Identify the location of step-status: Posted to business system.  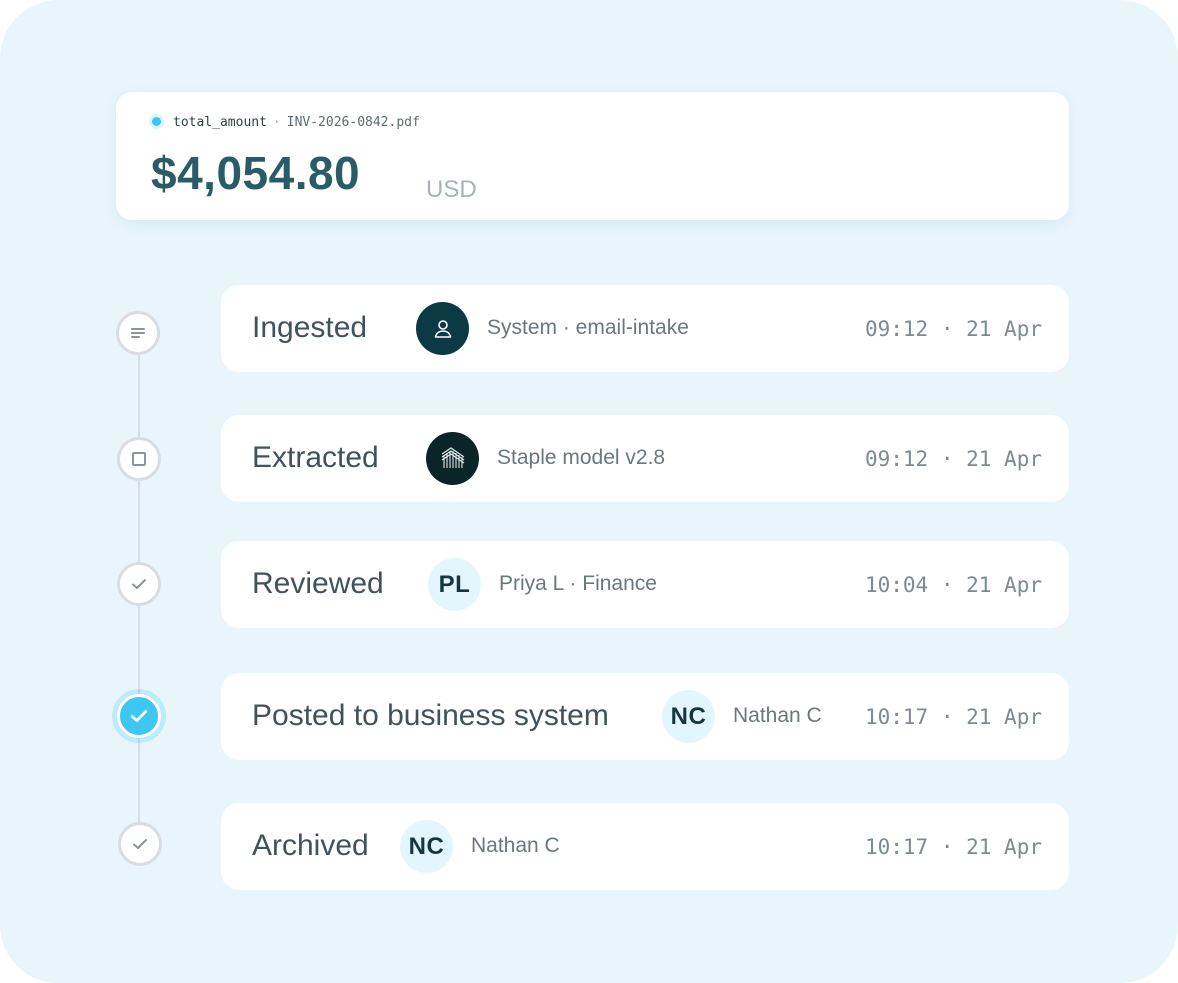
(430, 715).